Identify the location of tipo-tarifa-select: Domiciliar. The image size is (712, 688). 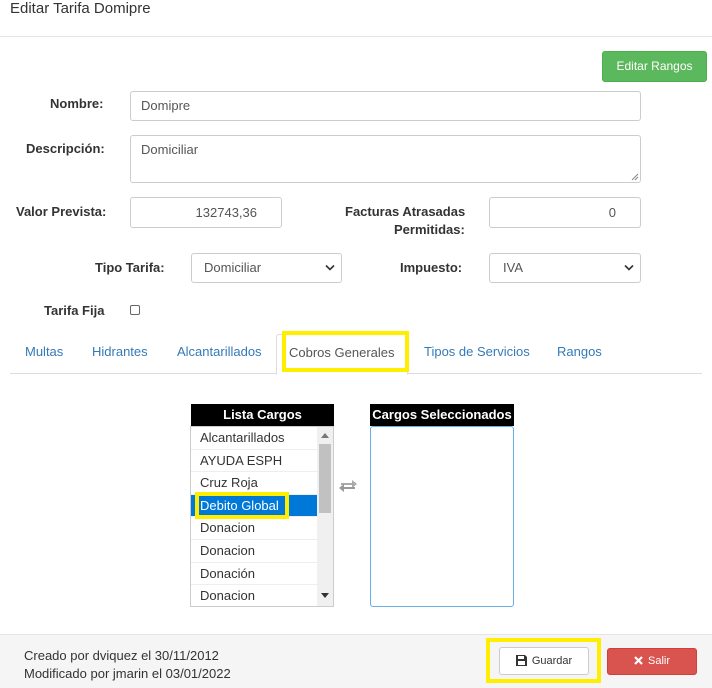
(266, 268).